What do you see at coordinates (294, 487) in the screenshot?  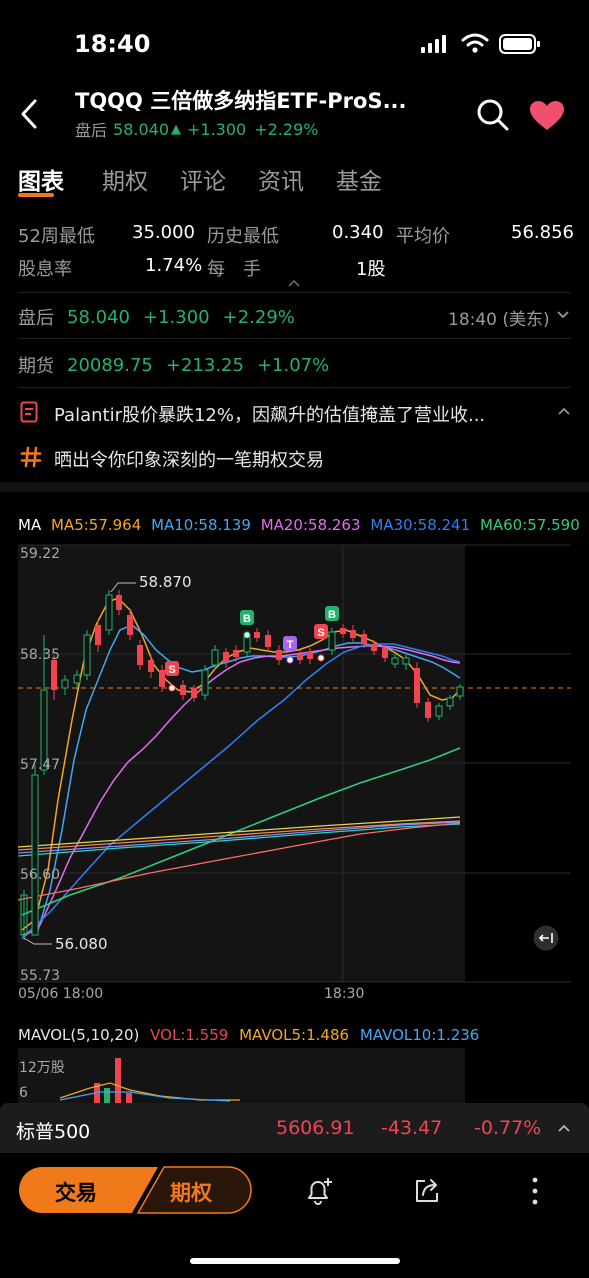 I see `section-gap` at bounding box center [294, 487].